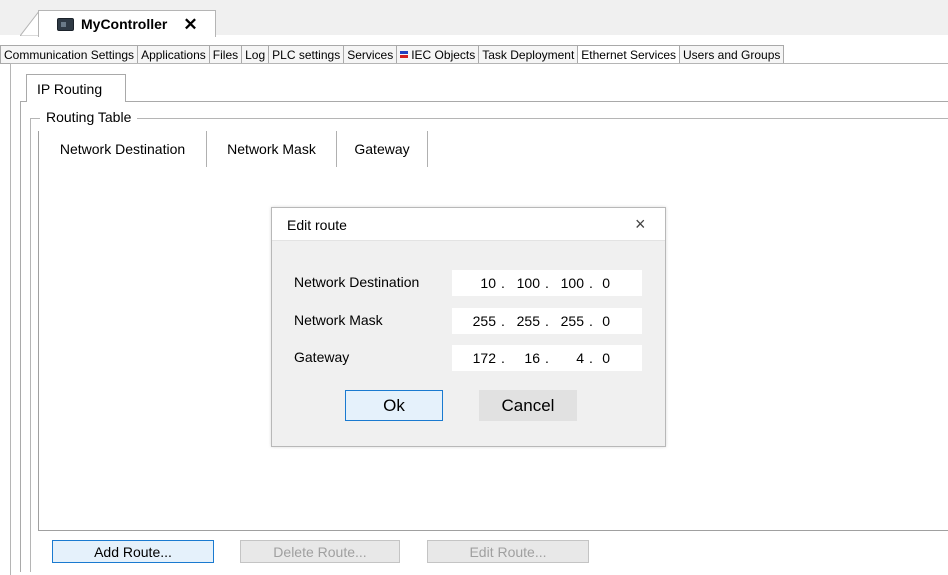 This screenshot has width=948, height=575. What do you see at coordinates (404, 54) in the screenshot?
I see `iec-objects-icon` at bounding box center [404, 54].